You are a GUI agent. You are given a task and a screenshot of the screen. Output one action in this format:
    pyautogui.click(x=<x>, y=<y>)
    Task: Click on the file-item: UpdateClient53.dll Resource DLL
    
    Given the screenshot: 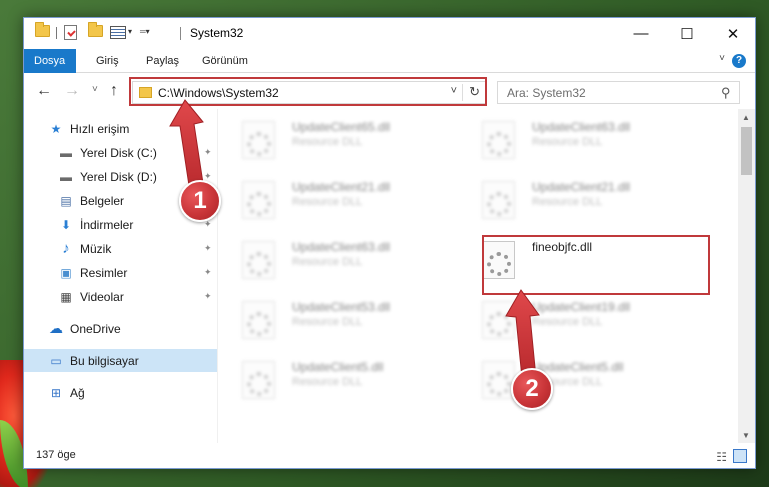 What is the action you would take?
    pyautogui.click(x=357, y=325)
    